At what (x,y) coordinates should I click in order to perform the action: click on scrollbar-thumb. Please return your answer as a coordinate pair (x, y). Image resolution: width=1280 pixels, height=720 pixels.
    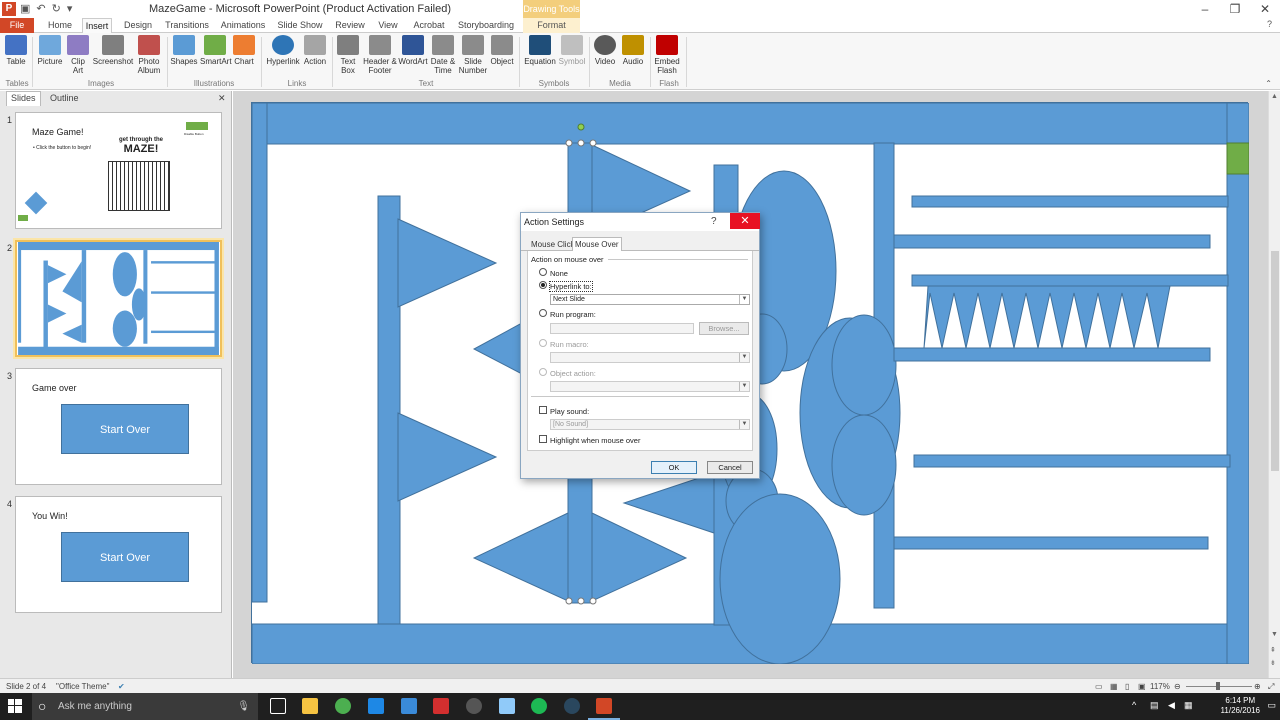
    Looking at the image, I should click on (1275, 361).